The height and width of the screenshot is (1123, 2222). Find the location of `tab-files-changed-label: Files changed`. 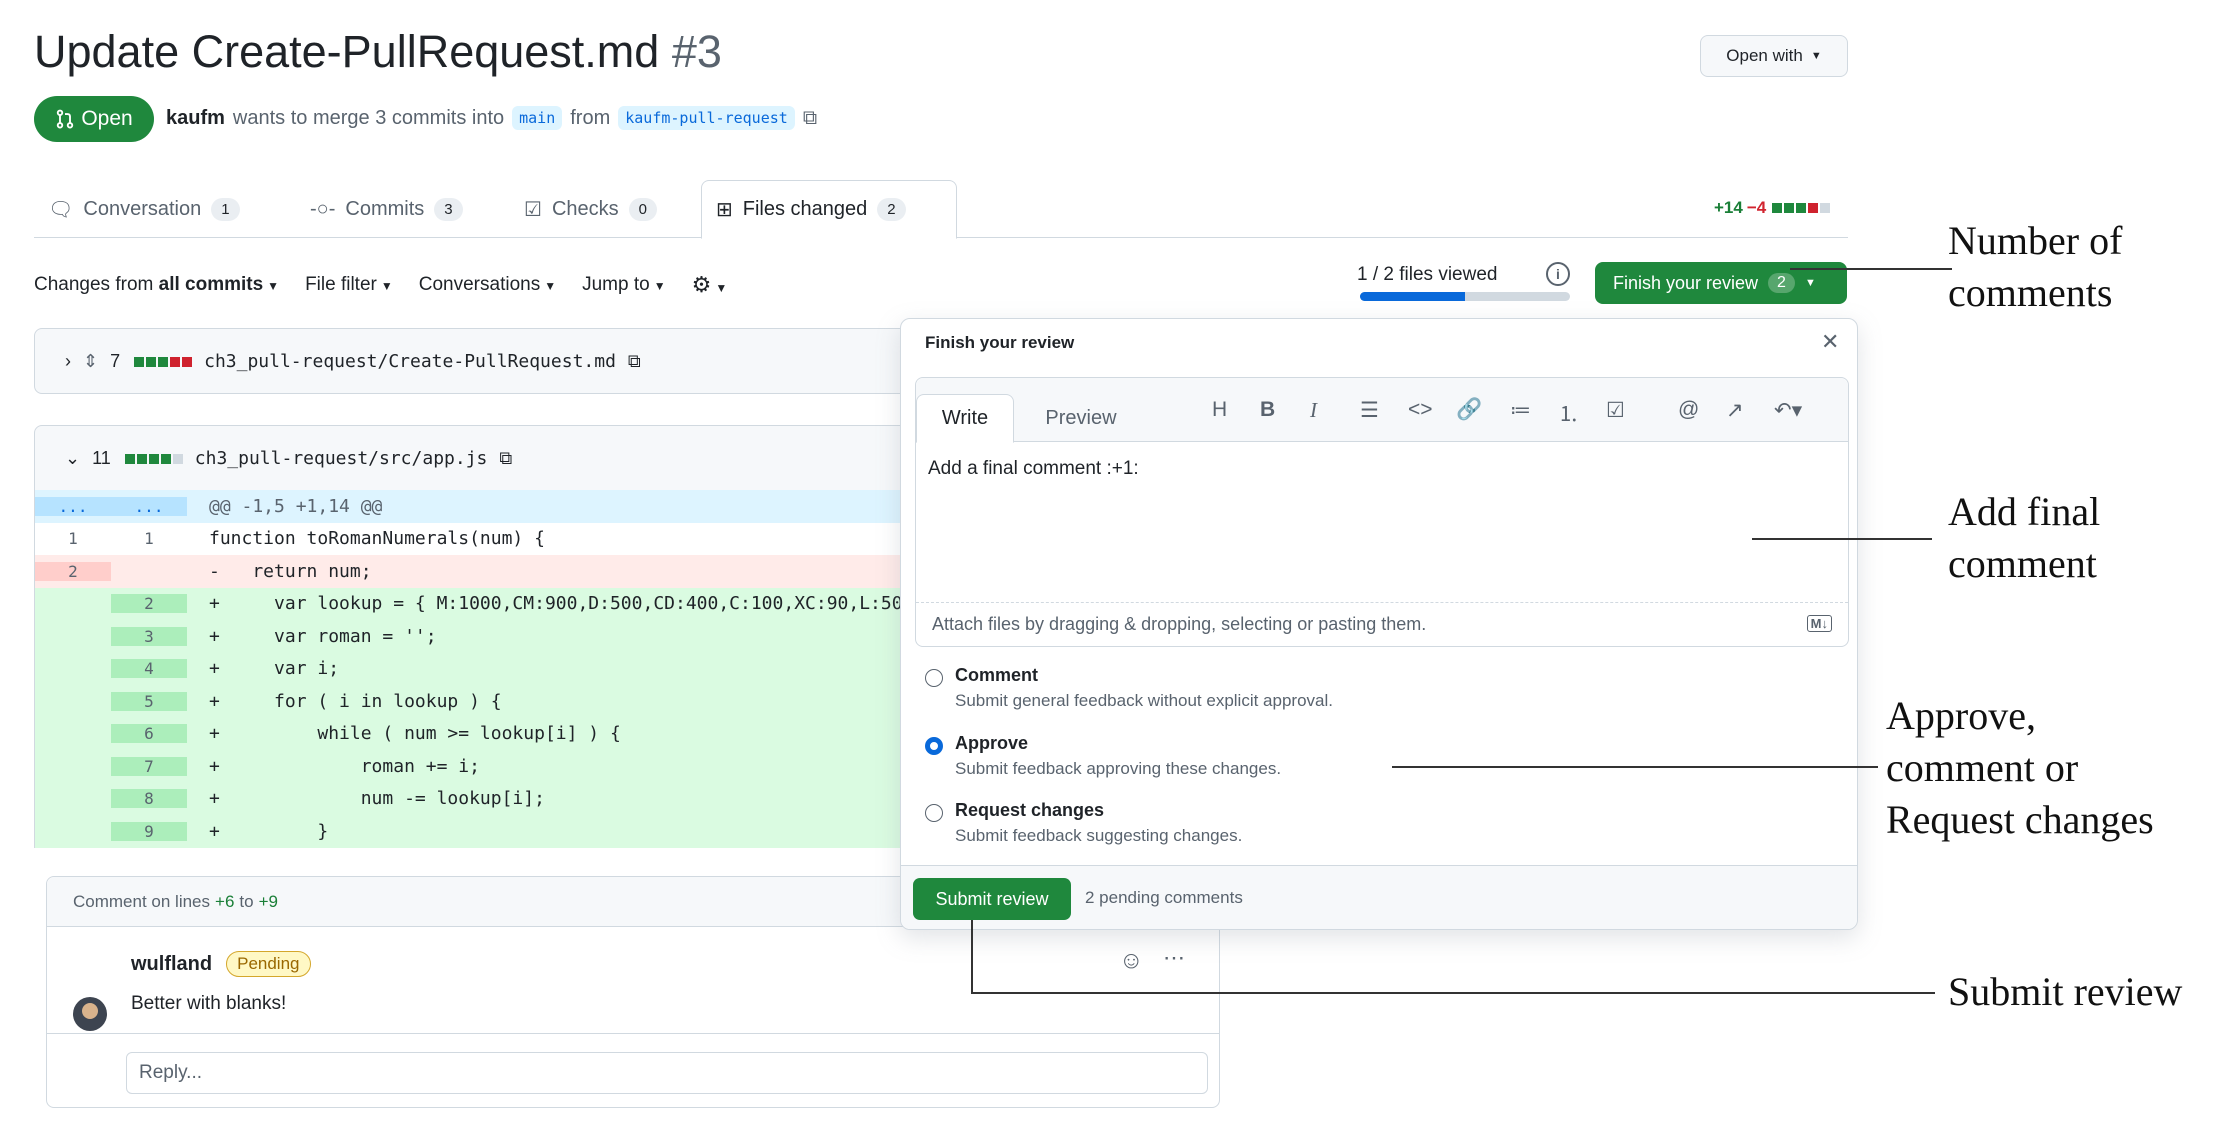

tab-files-changed-label: Files changed is located at coordinates (805, 209).